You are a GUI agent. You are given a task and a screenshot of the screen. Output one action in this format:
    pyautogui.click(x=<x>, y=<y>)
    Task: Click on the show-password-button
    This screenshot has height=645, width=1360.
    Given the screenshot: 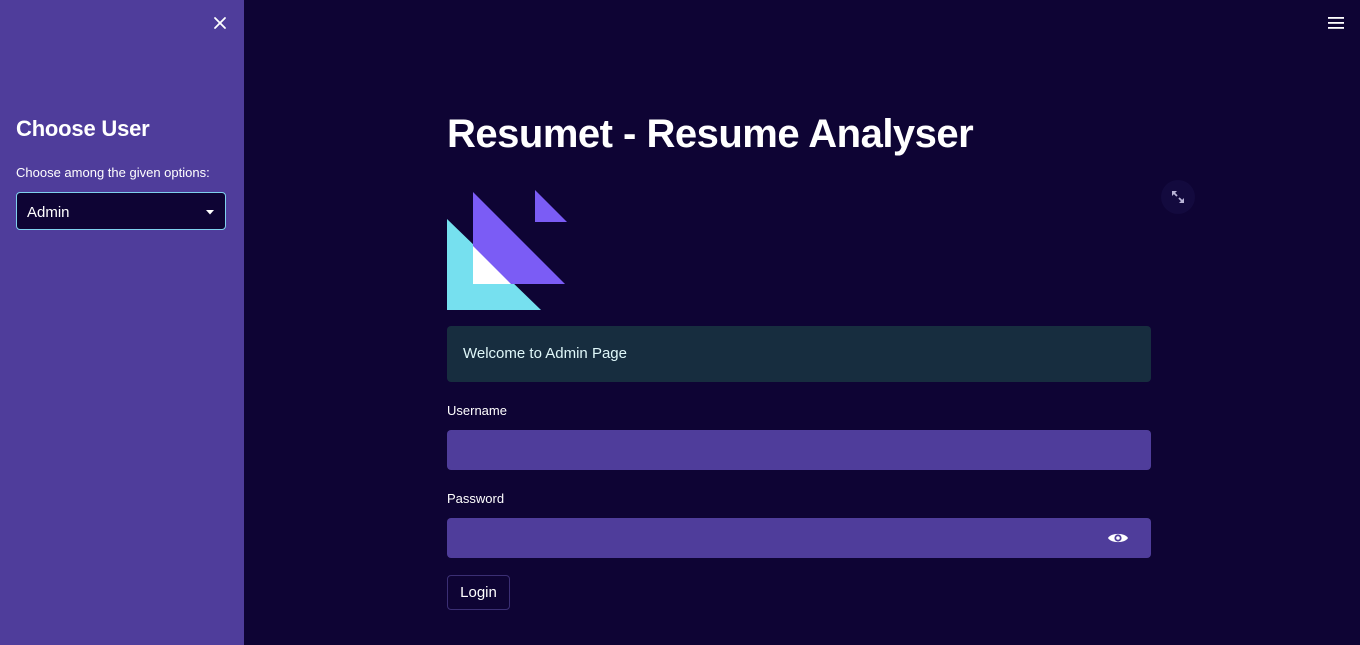 What is the action you would take?
    pyautogui.click(x=1118, y=538)
    